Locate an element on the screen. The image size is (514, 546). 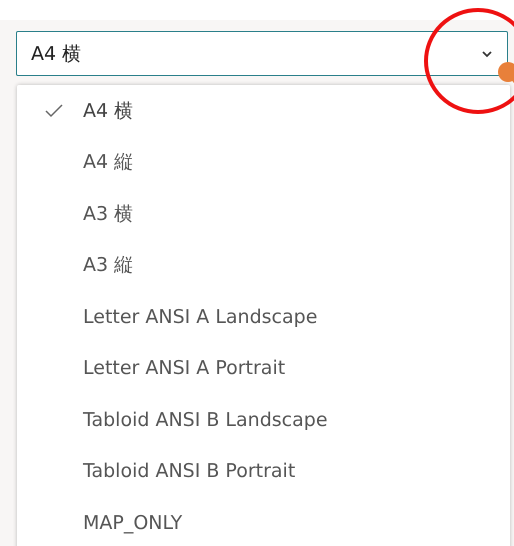
paper-size-dropdown: A4 横 is located at coordinates (262, 53).